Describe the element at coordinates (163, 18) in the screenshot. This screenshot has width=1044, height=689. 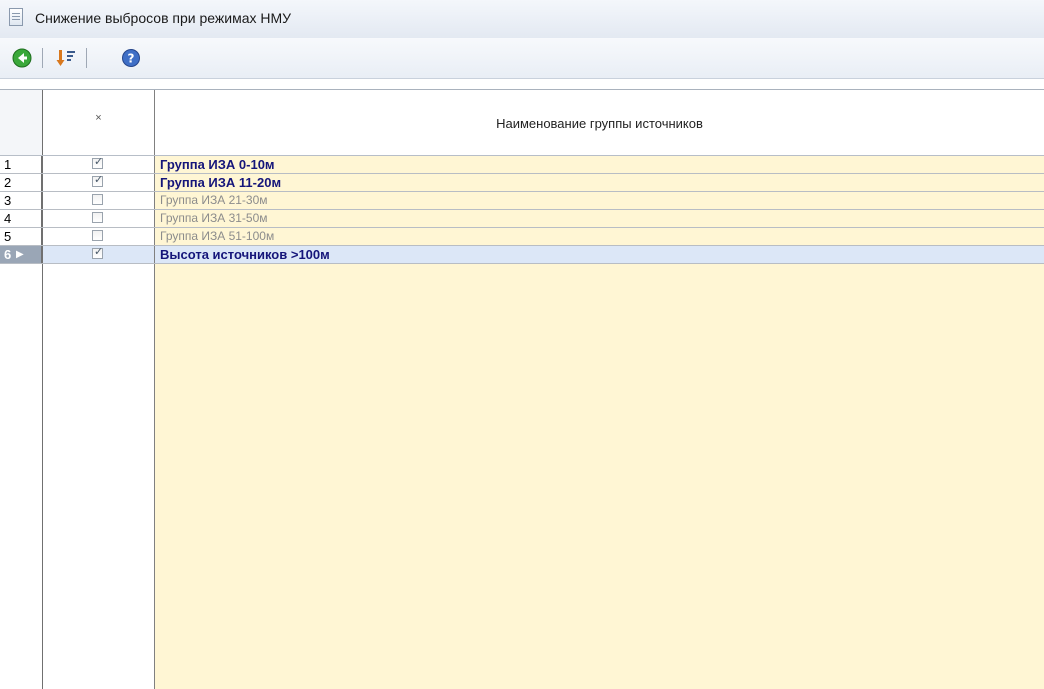
I see `window-title: Снижение выбросов при режимах НМУ` at that location.